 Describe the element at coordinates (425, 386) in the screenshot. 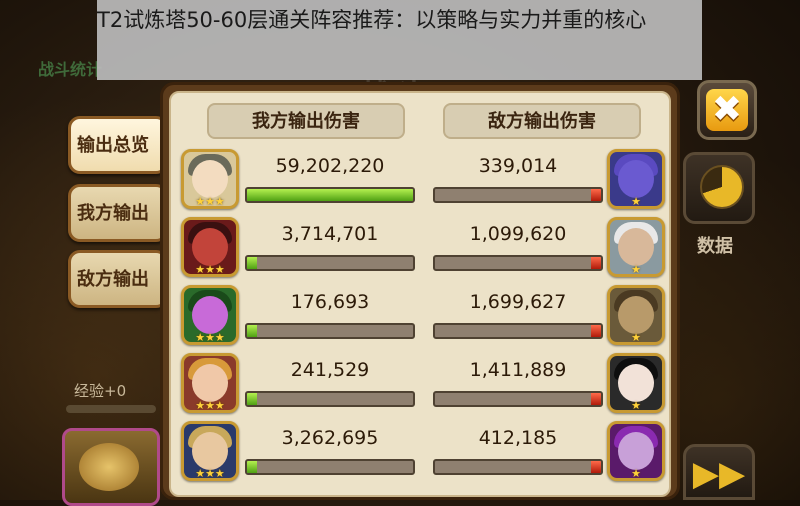

I see `damage-row: ★★★ 241,529 1,411,889 ★` at that location.